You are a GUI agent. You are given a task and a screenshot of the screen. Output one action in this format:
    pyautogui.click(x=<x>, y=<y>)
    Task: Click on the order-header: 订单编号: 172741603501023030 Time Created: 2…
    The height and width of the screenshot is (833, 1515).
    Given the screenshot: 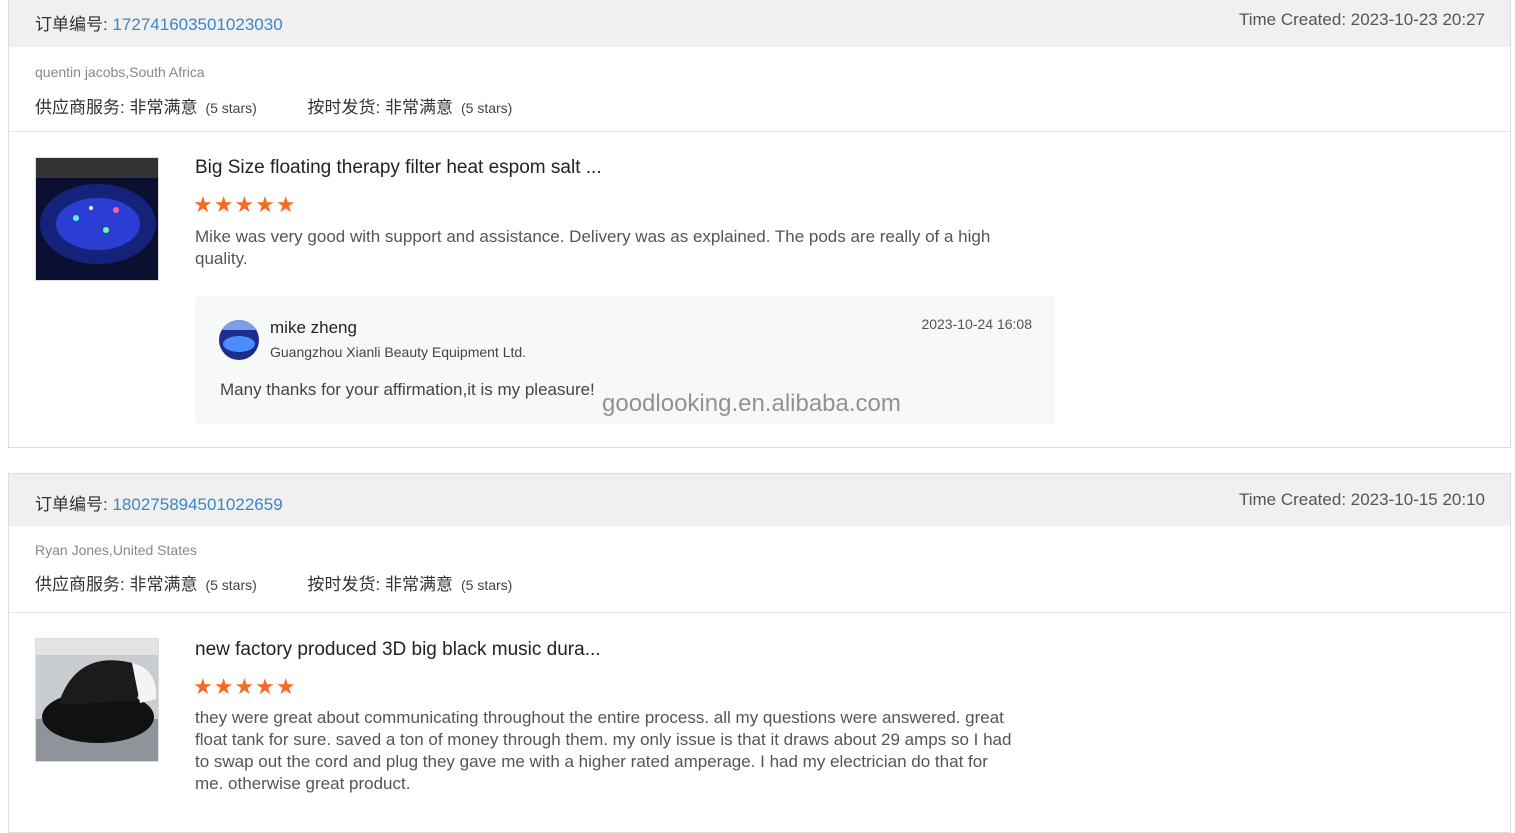 What is the action you would take?
    pyautogui.click(x=759, y=23)
    